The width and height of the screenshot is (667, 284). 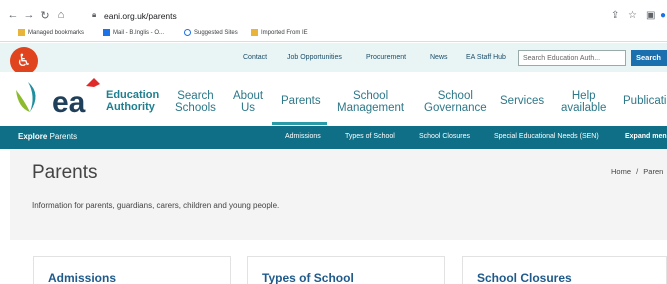 What do you see at coordinates (13, 15) in the screenshot?
I see `back-icon: ←` at bounding box center [13, 15].